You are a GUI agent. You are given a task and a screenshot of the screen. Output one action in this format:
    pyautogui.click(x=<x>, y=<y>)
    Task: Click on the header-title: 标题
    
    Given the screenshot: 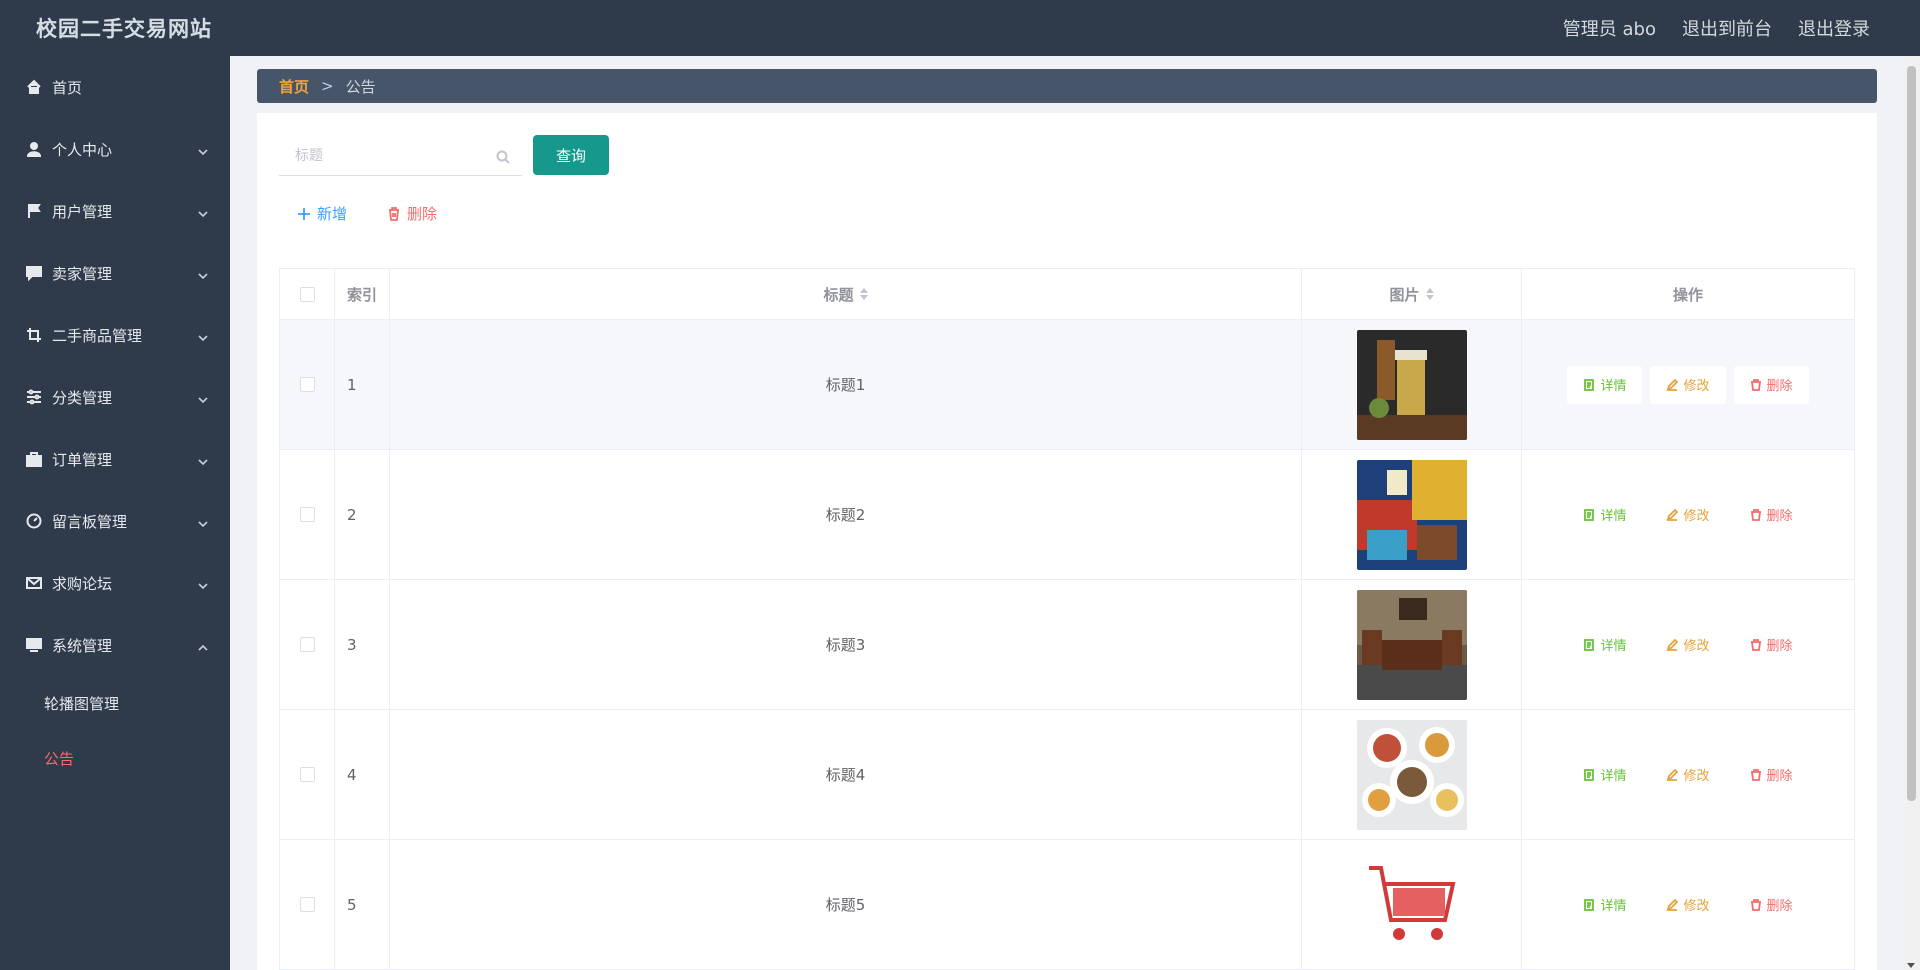 What is the action you would take?
    pyautogui.click(x=846, y=294)
    